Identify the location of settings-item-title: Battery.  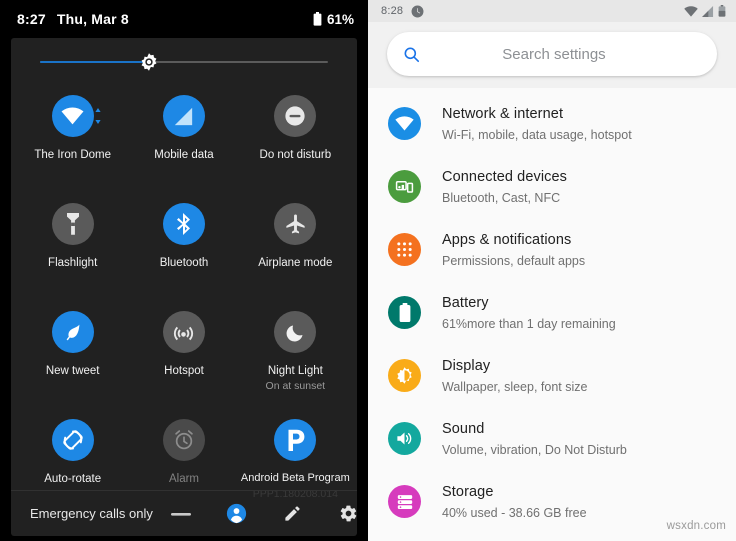
(465, 303).